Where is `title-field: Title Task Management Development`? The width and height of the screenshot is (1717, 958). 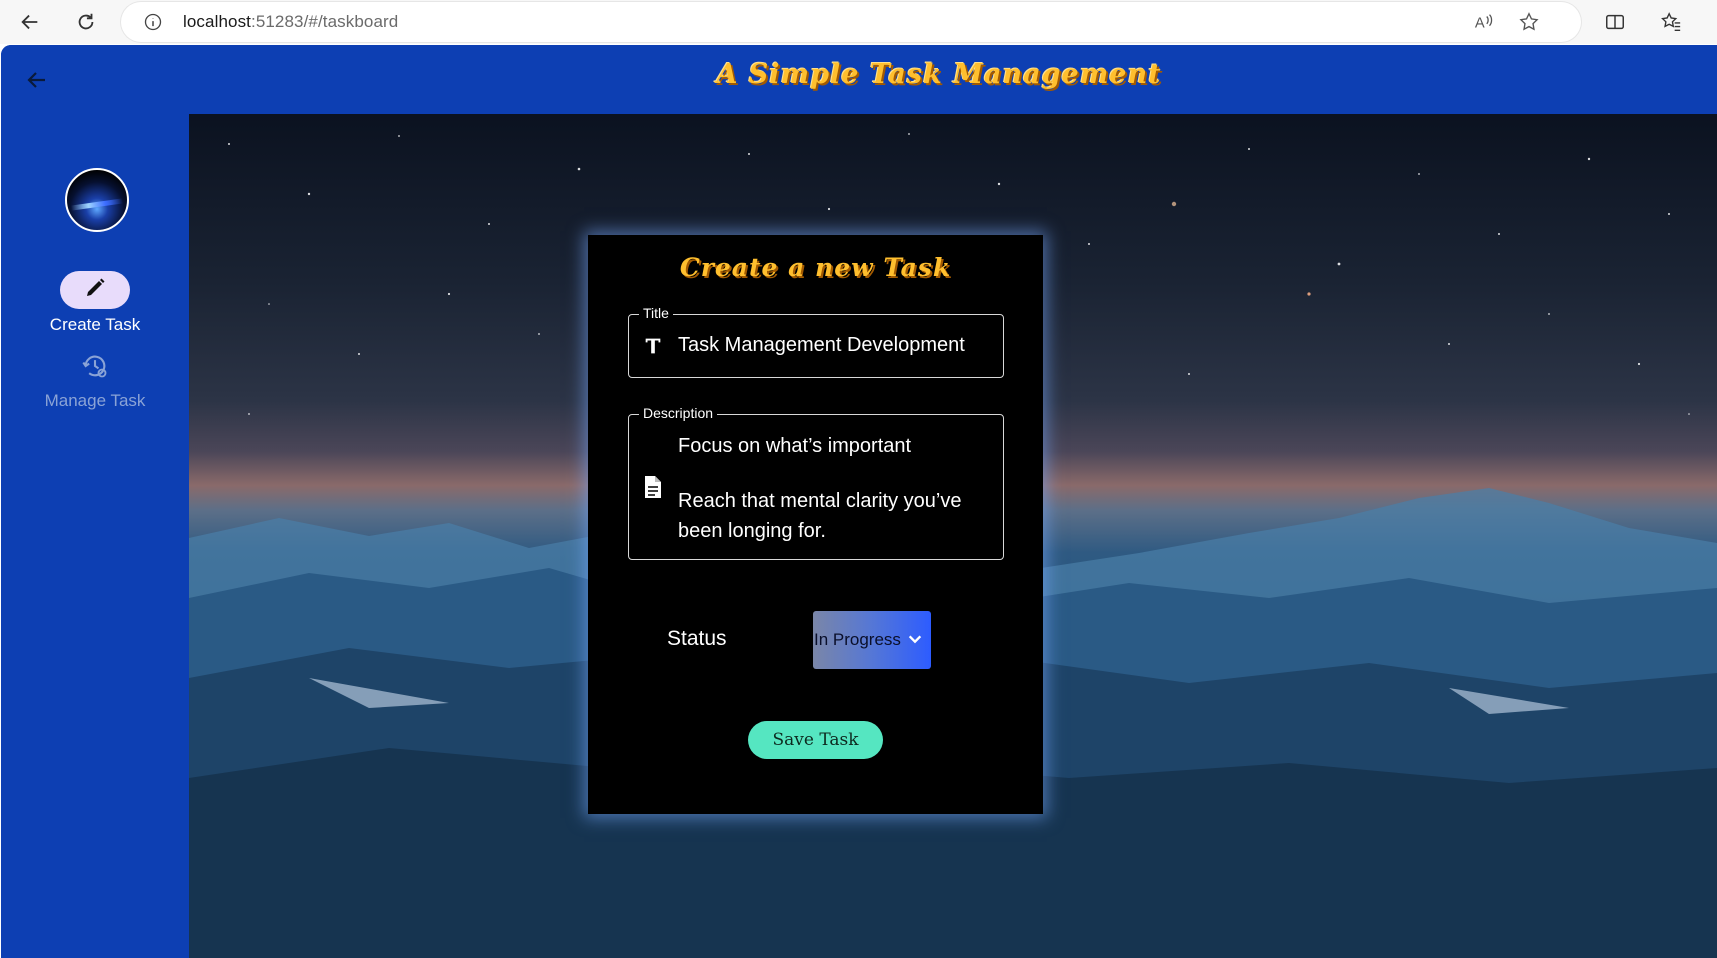
title-field: Title Task Management Development is located at coordinates (816, 341).